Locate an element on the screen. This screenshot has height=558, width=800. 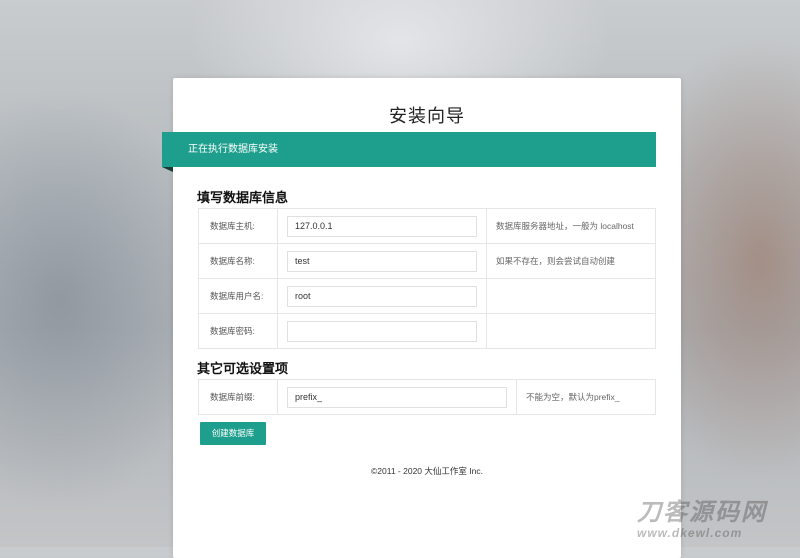
db-section-heading: 填写数据库信息 is located at coordinates (243, 197).